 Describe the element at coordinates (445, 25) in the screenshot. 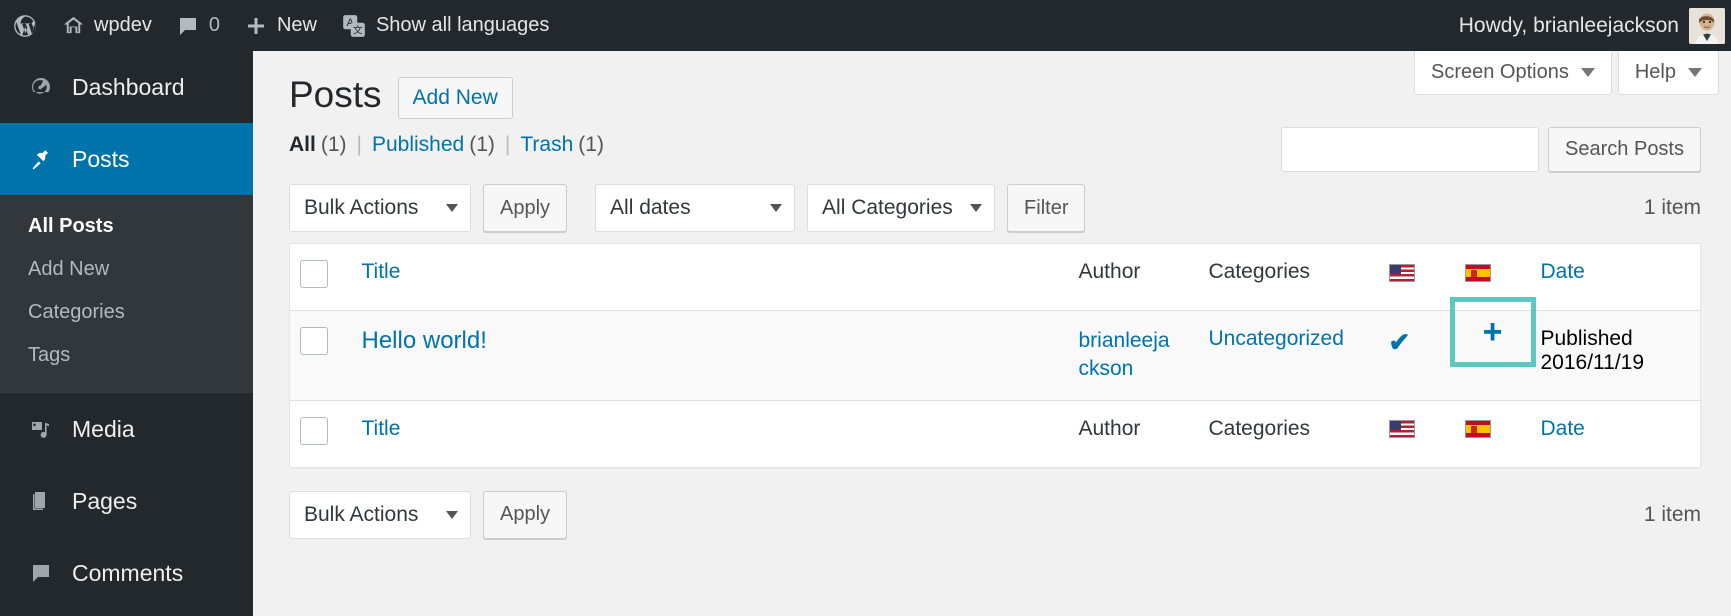

I see `languages-menu-item: A 文 Show all languages` at that location.